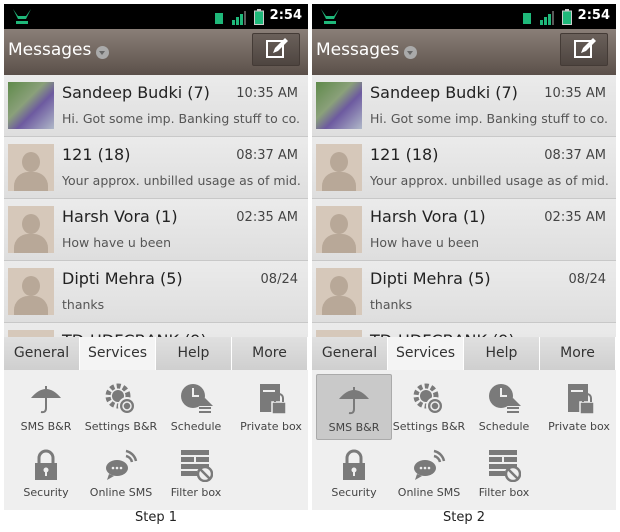  Describe the element at coordinates (196, 426) in the screenshot. I see `menu-item-label: Schedule` at that location.